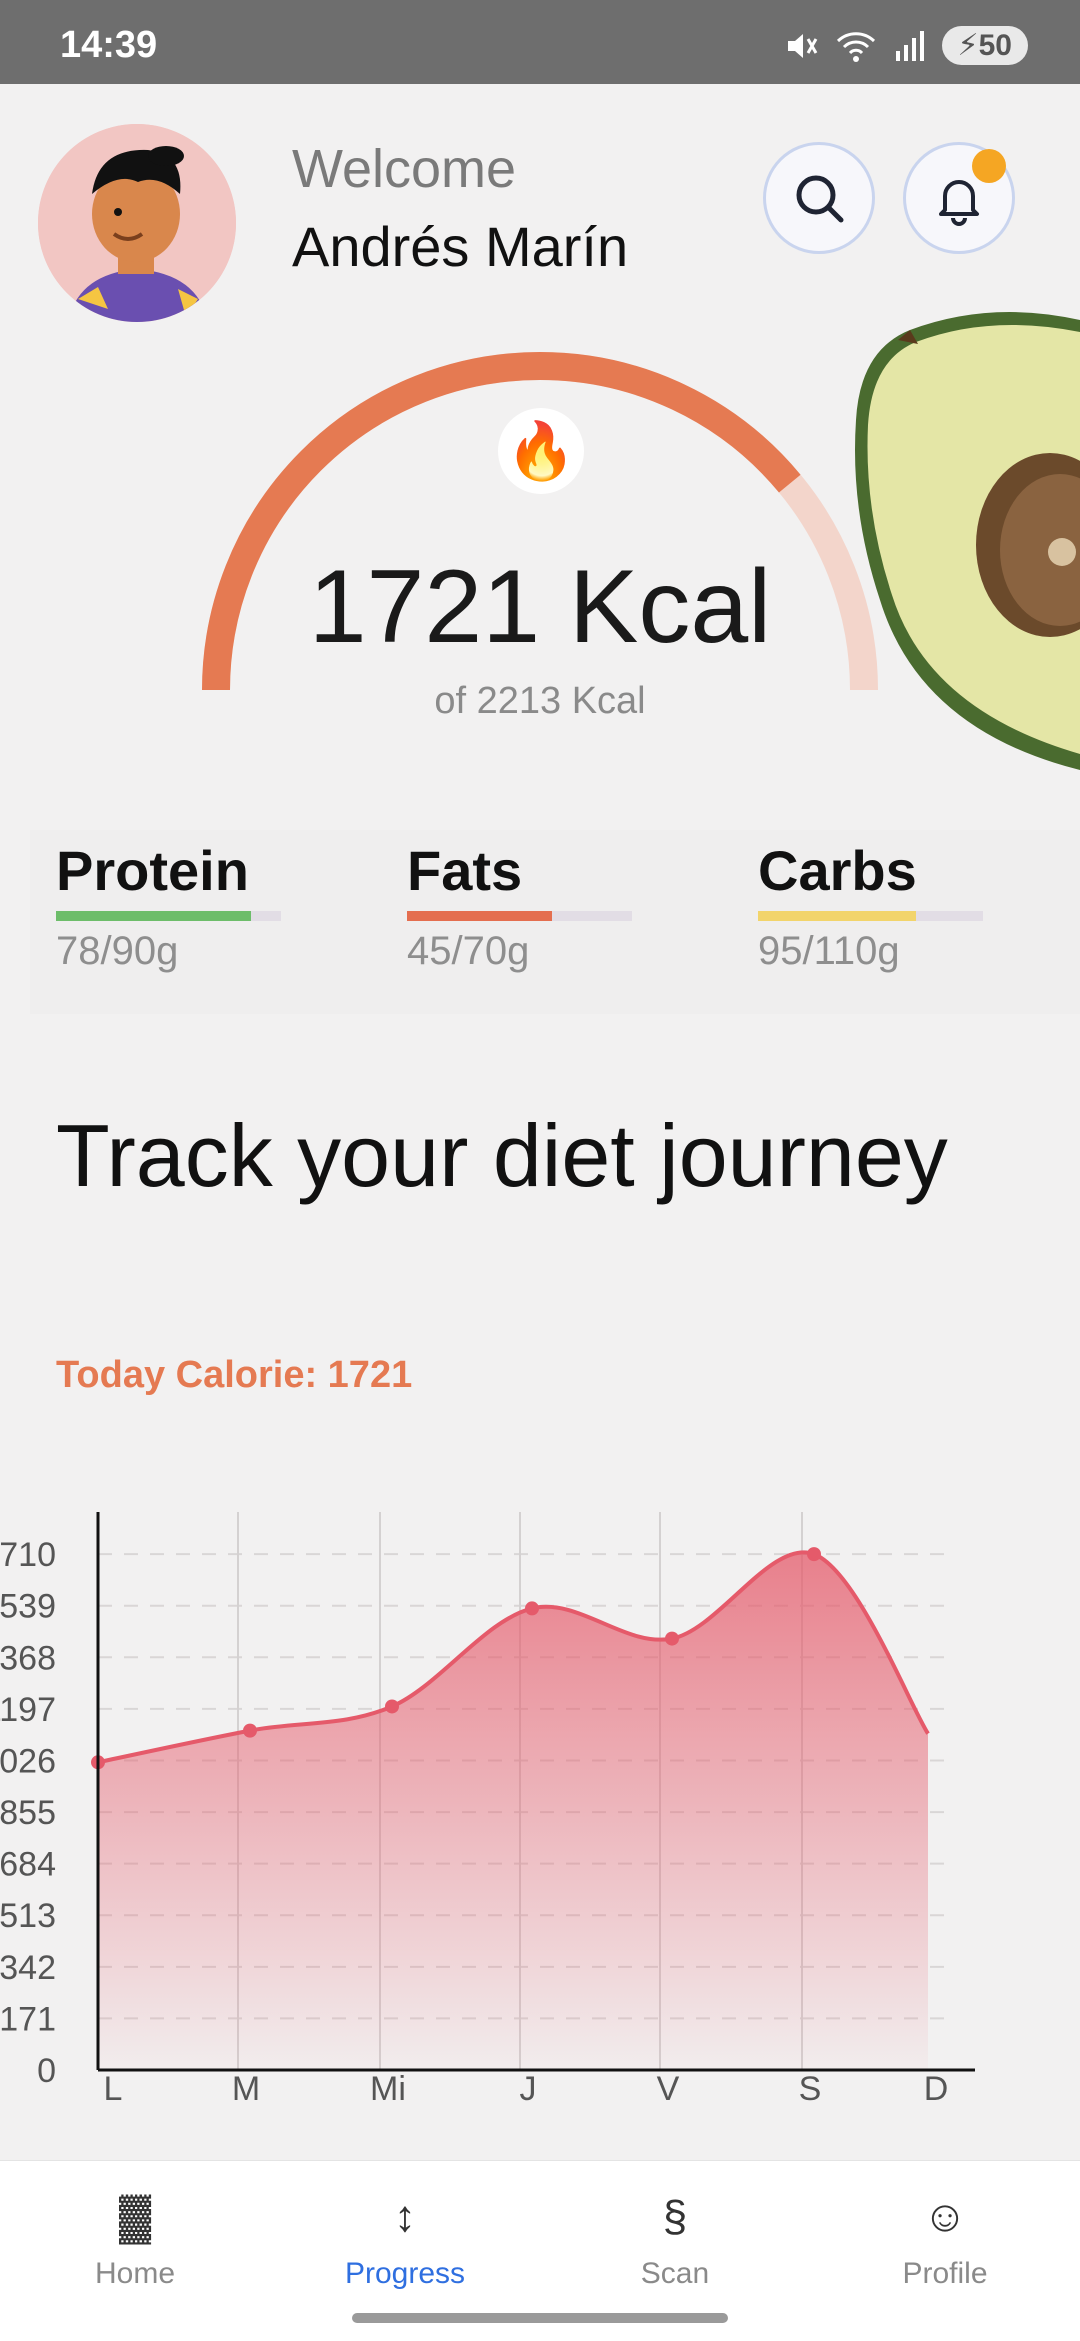  What do you see at coordinates (405, 2216) in the screenshot?
I see `progress-icon: ↕` at bounding box center [405, 2216].